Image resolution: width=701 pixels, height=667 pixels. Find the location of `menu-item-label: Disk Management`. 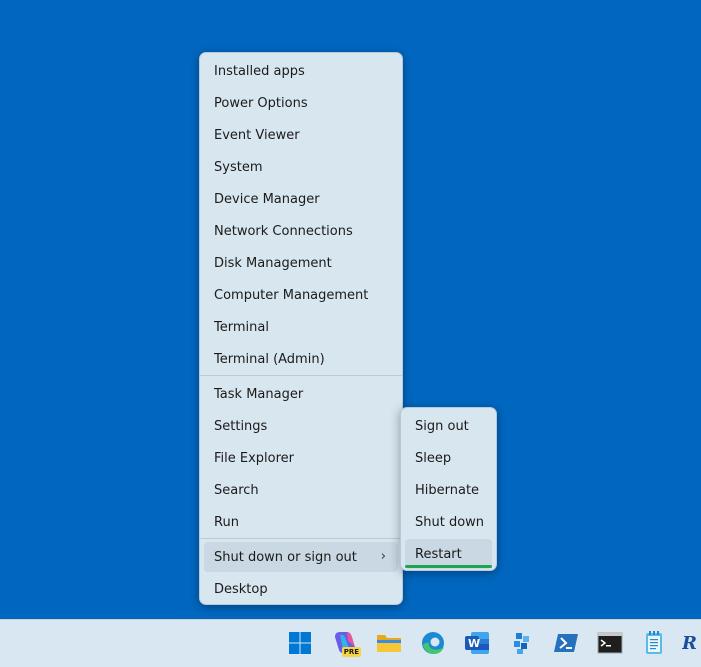

menu-item-label: Disk Management is located at coordinates (273, 263).